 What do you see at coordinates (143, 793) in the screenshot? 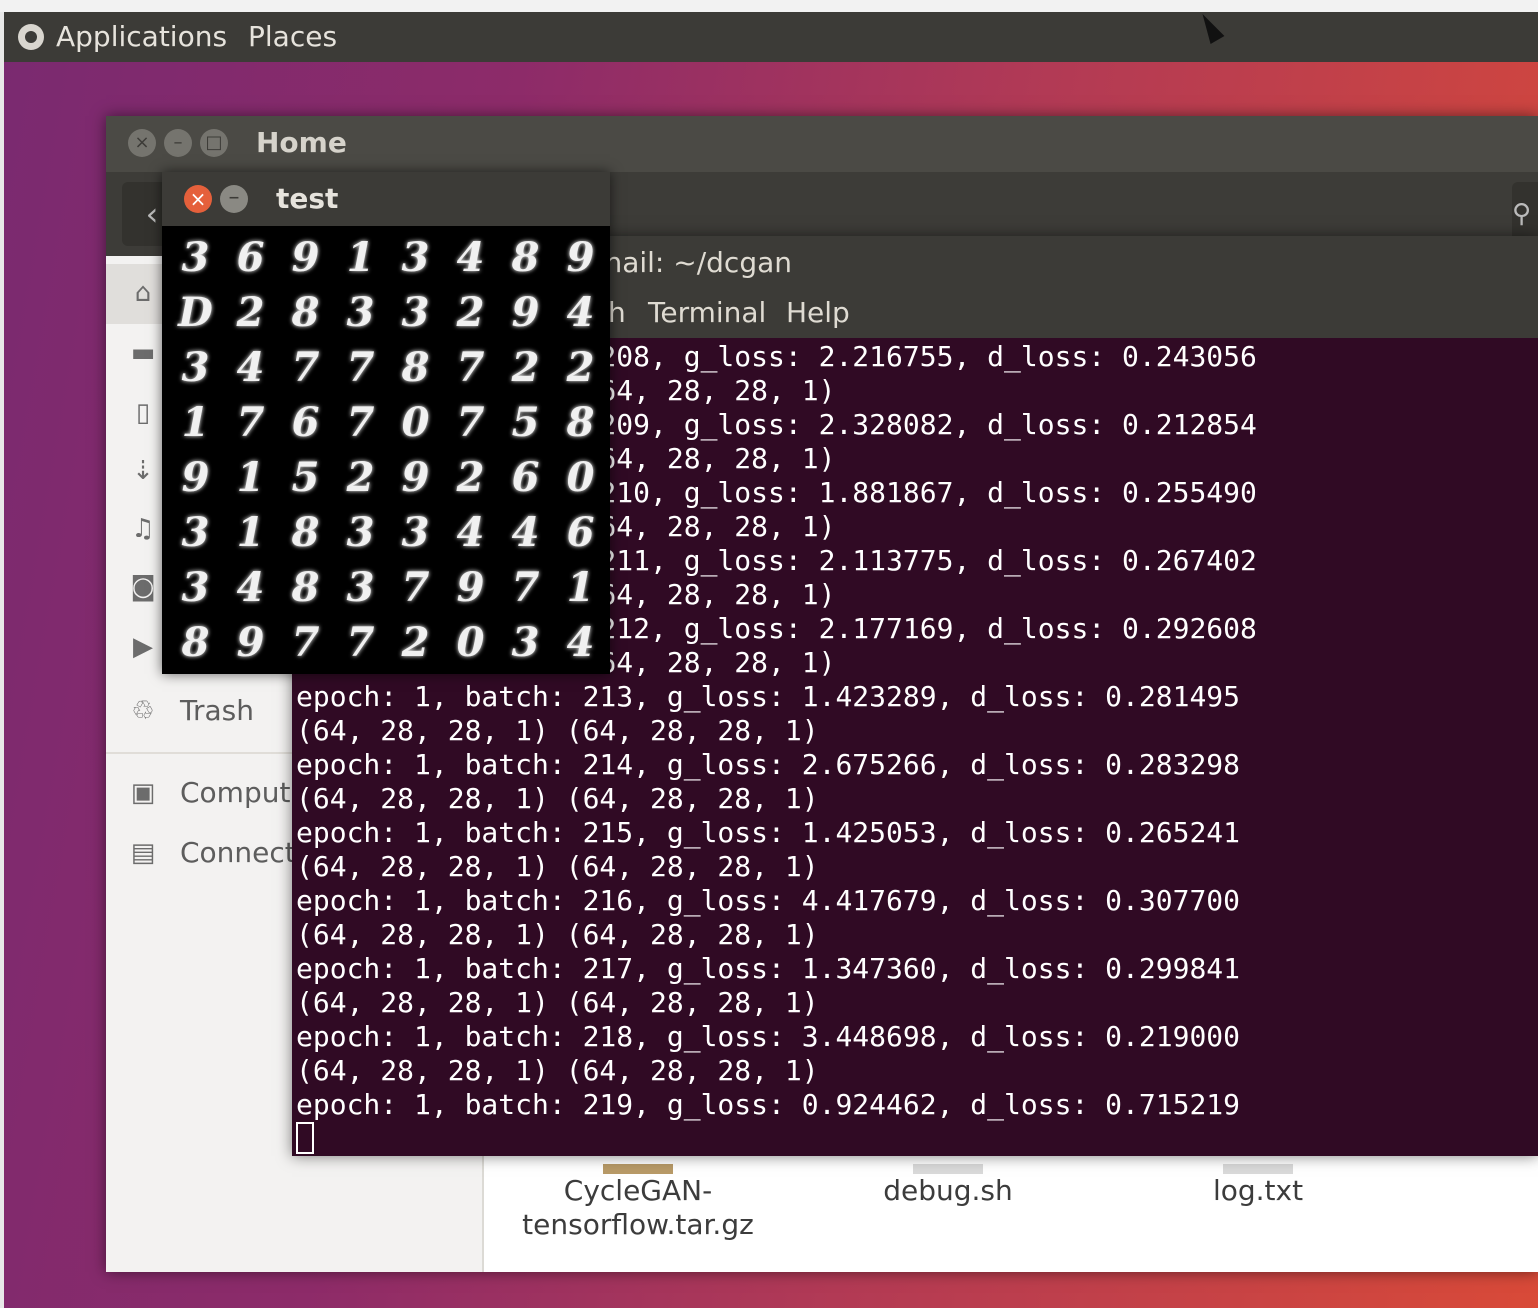
I see `computer-icon: ▣` at bounding box center [143, 793].